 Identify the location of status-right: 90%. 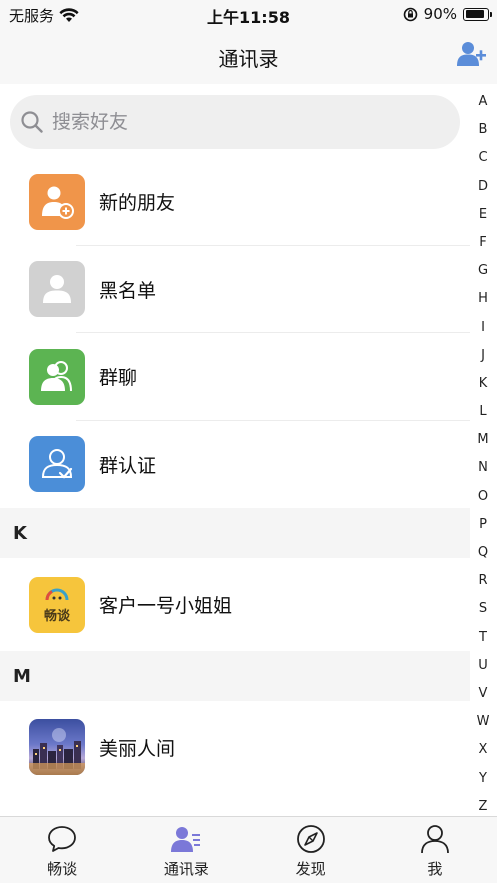
(447, 14).